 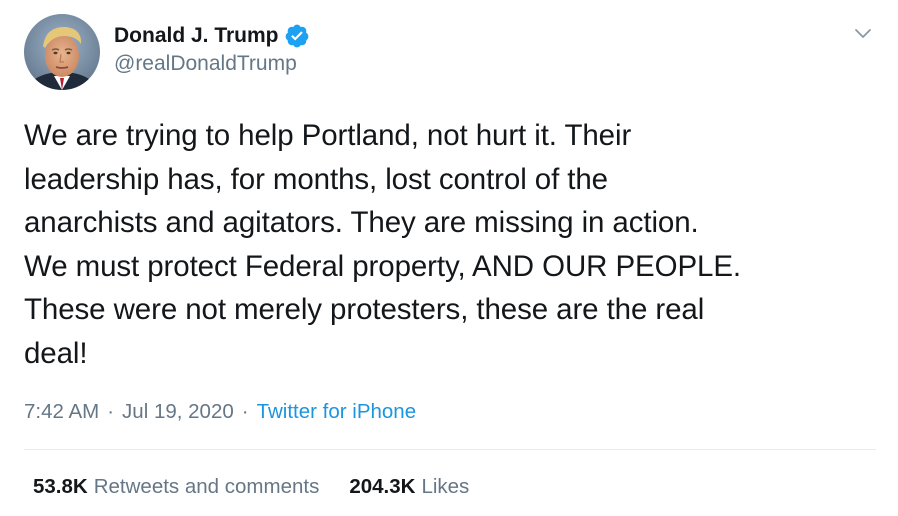 I want to click on retweets-stat: 53.8K Retweets and comments, so click(x=176, y=487).